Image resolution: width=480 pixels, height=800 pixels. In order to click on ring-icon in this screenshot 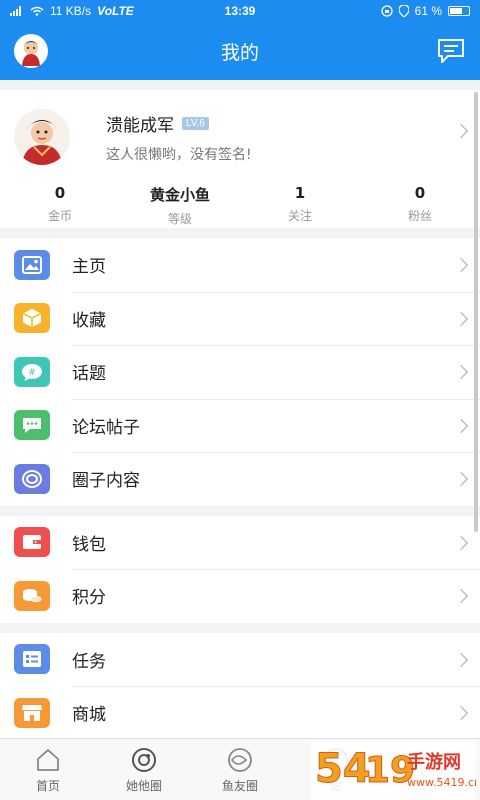, I will do `click(144, 759)`.